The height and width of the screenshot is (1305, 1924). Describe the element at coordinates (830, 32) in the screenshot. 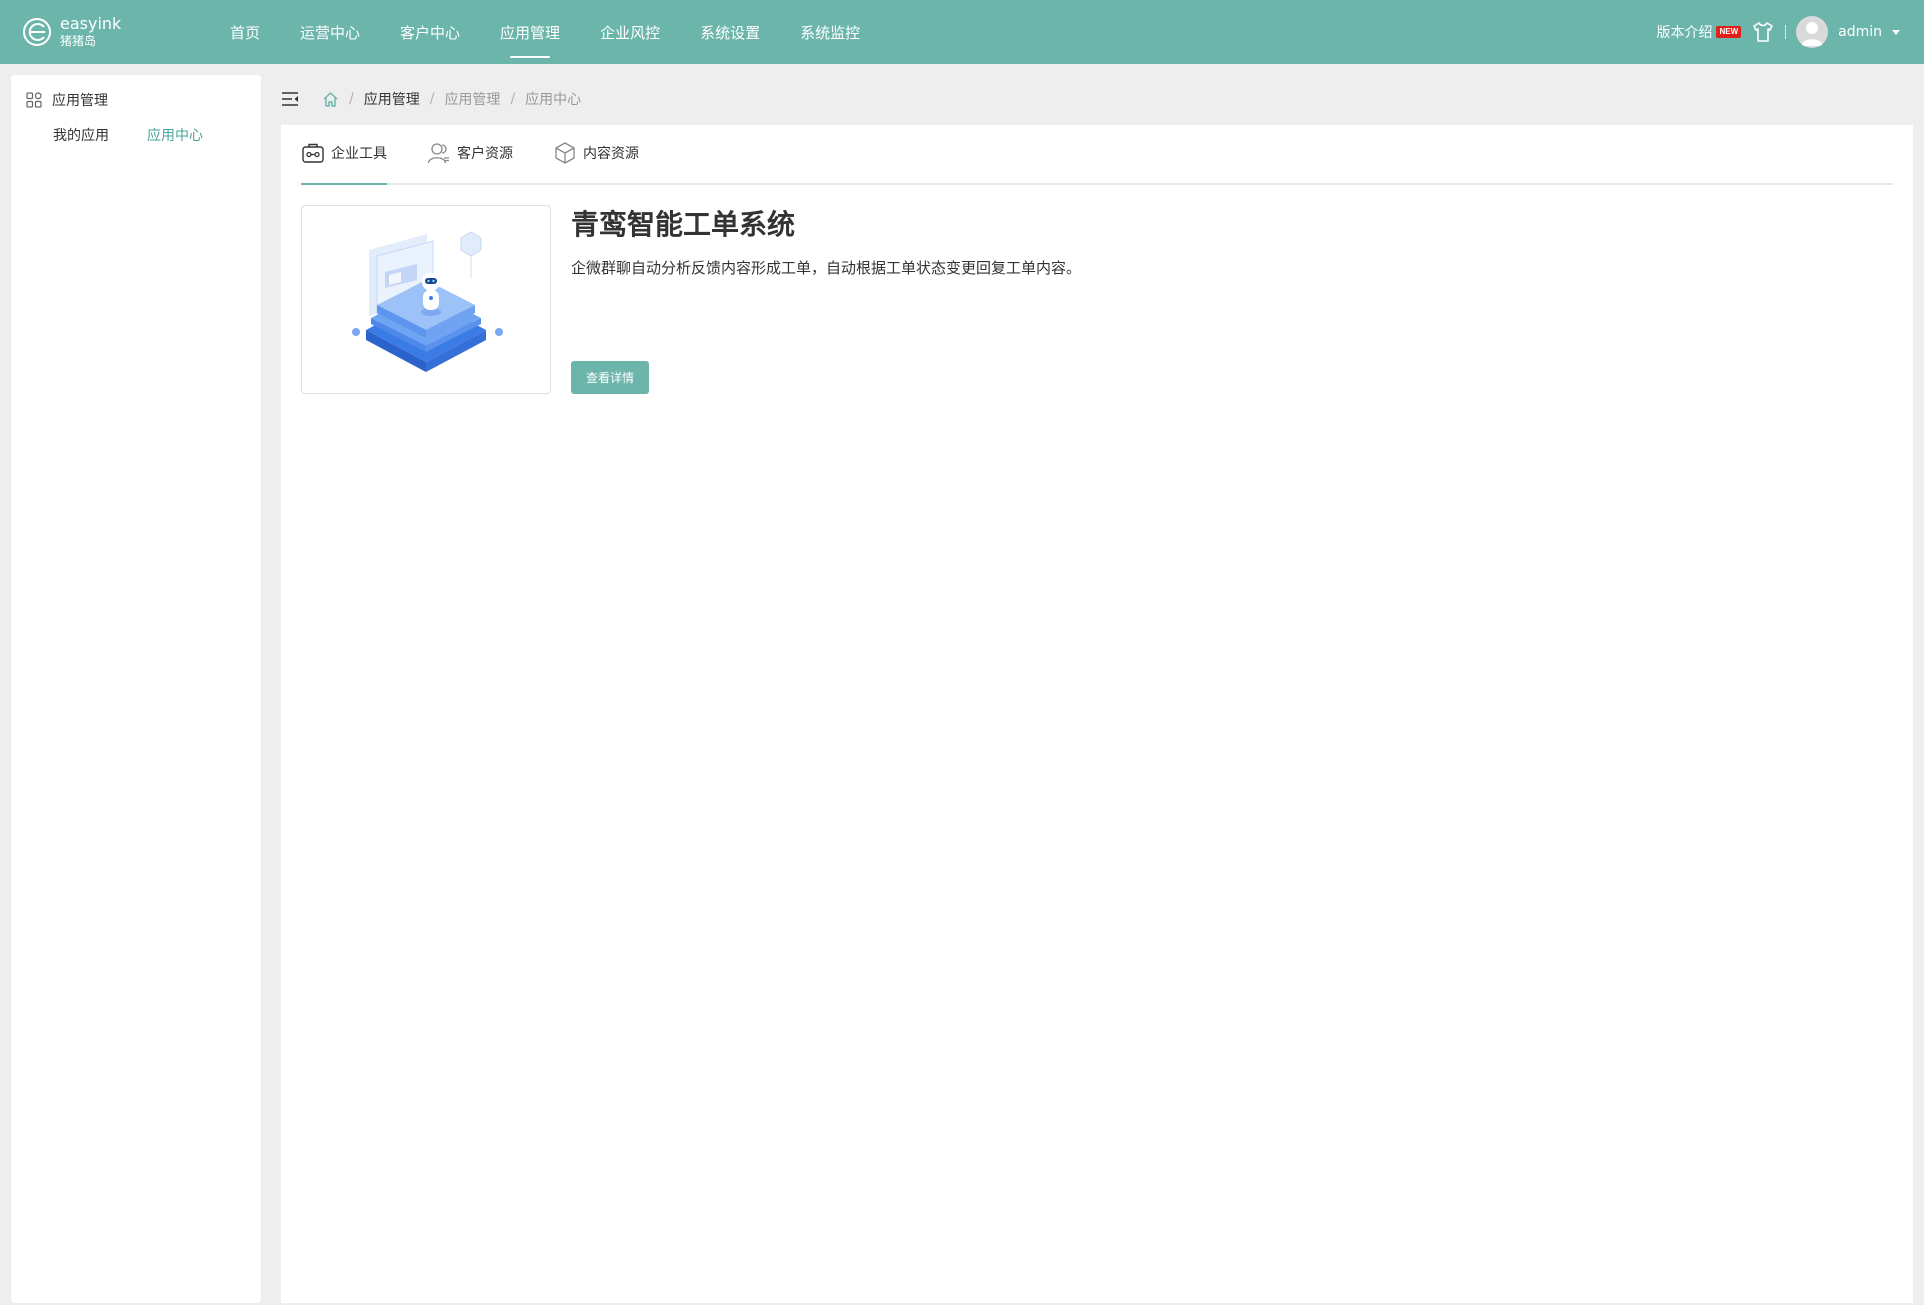

I see `nav-system-monitor: 系统监控` at that location.